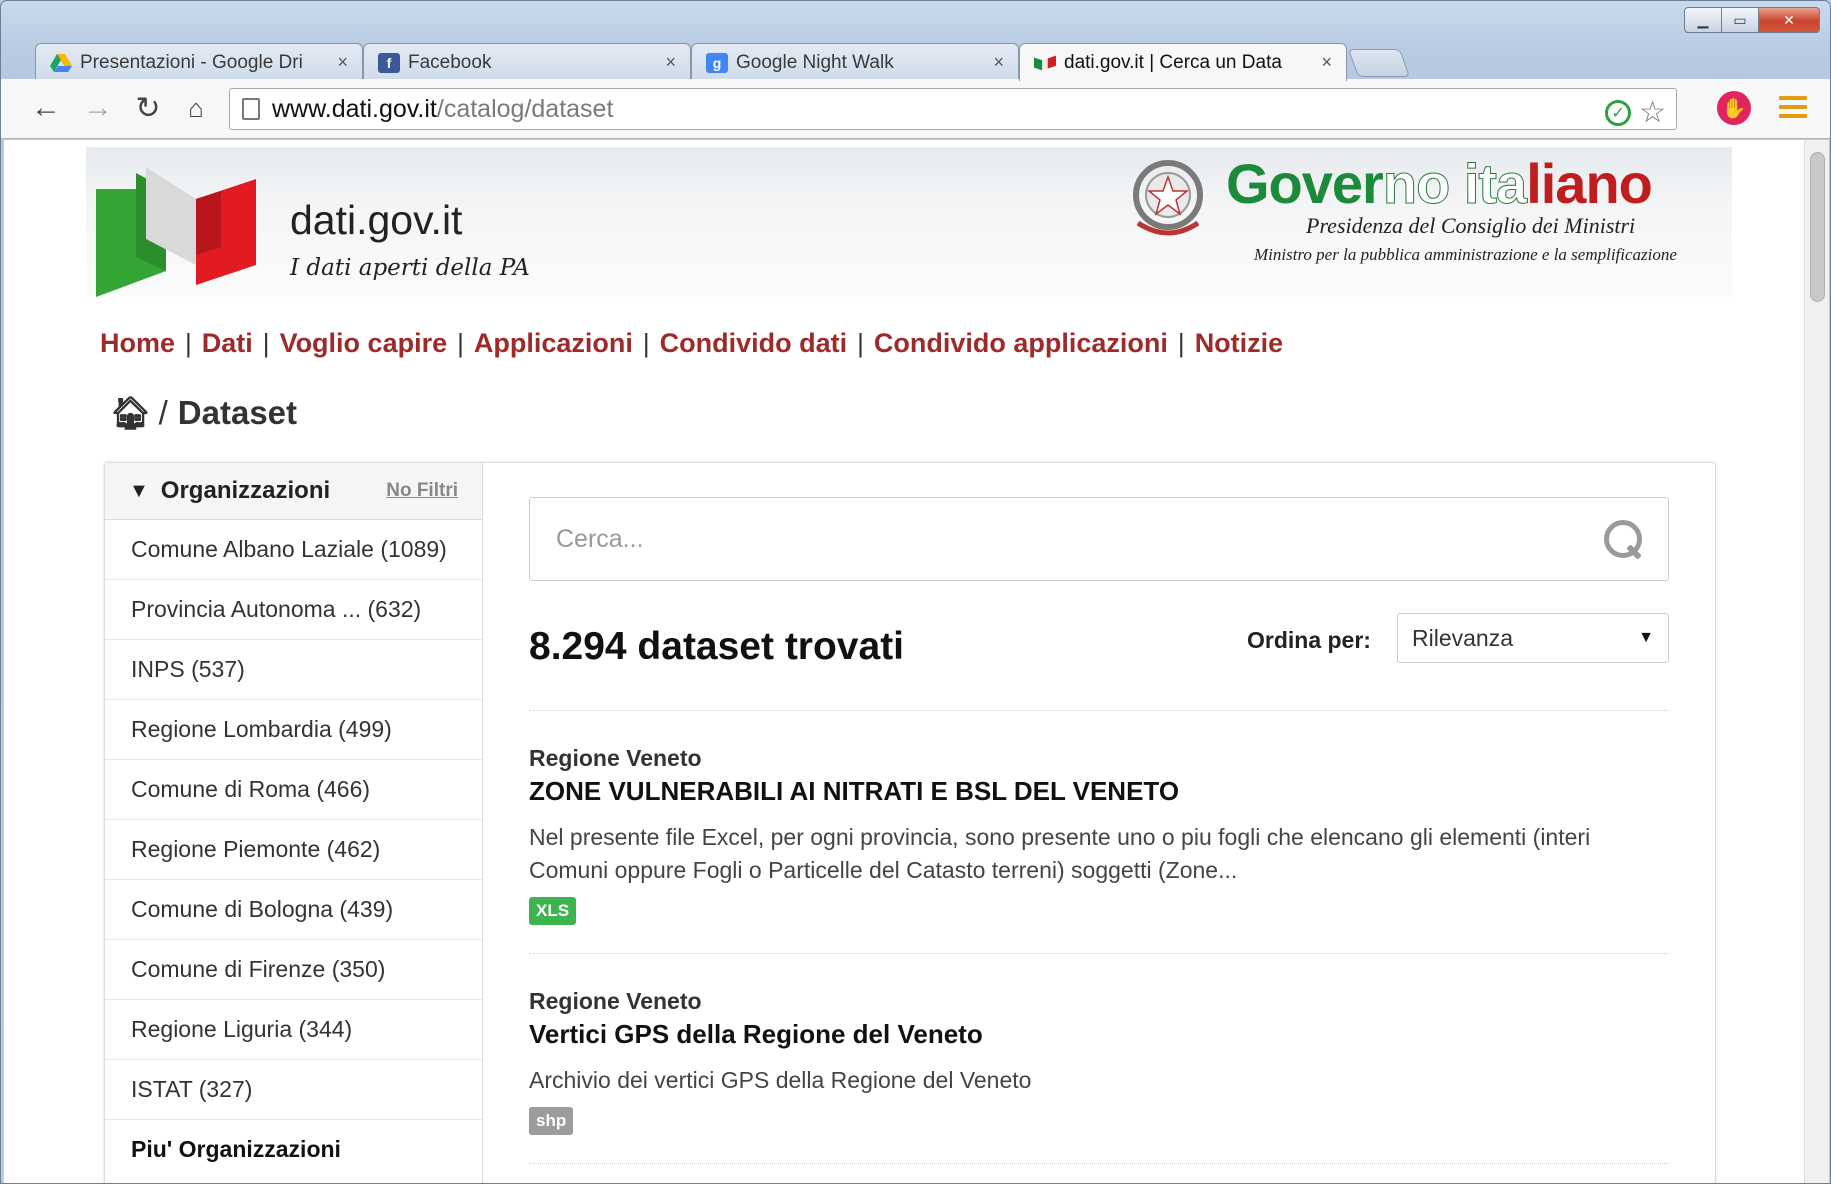  I want to click on sidebar-item-regione-liguria: Regione Liguria (344), so click(293, 1030).